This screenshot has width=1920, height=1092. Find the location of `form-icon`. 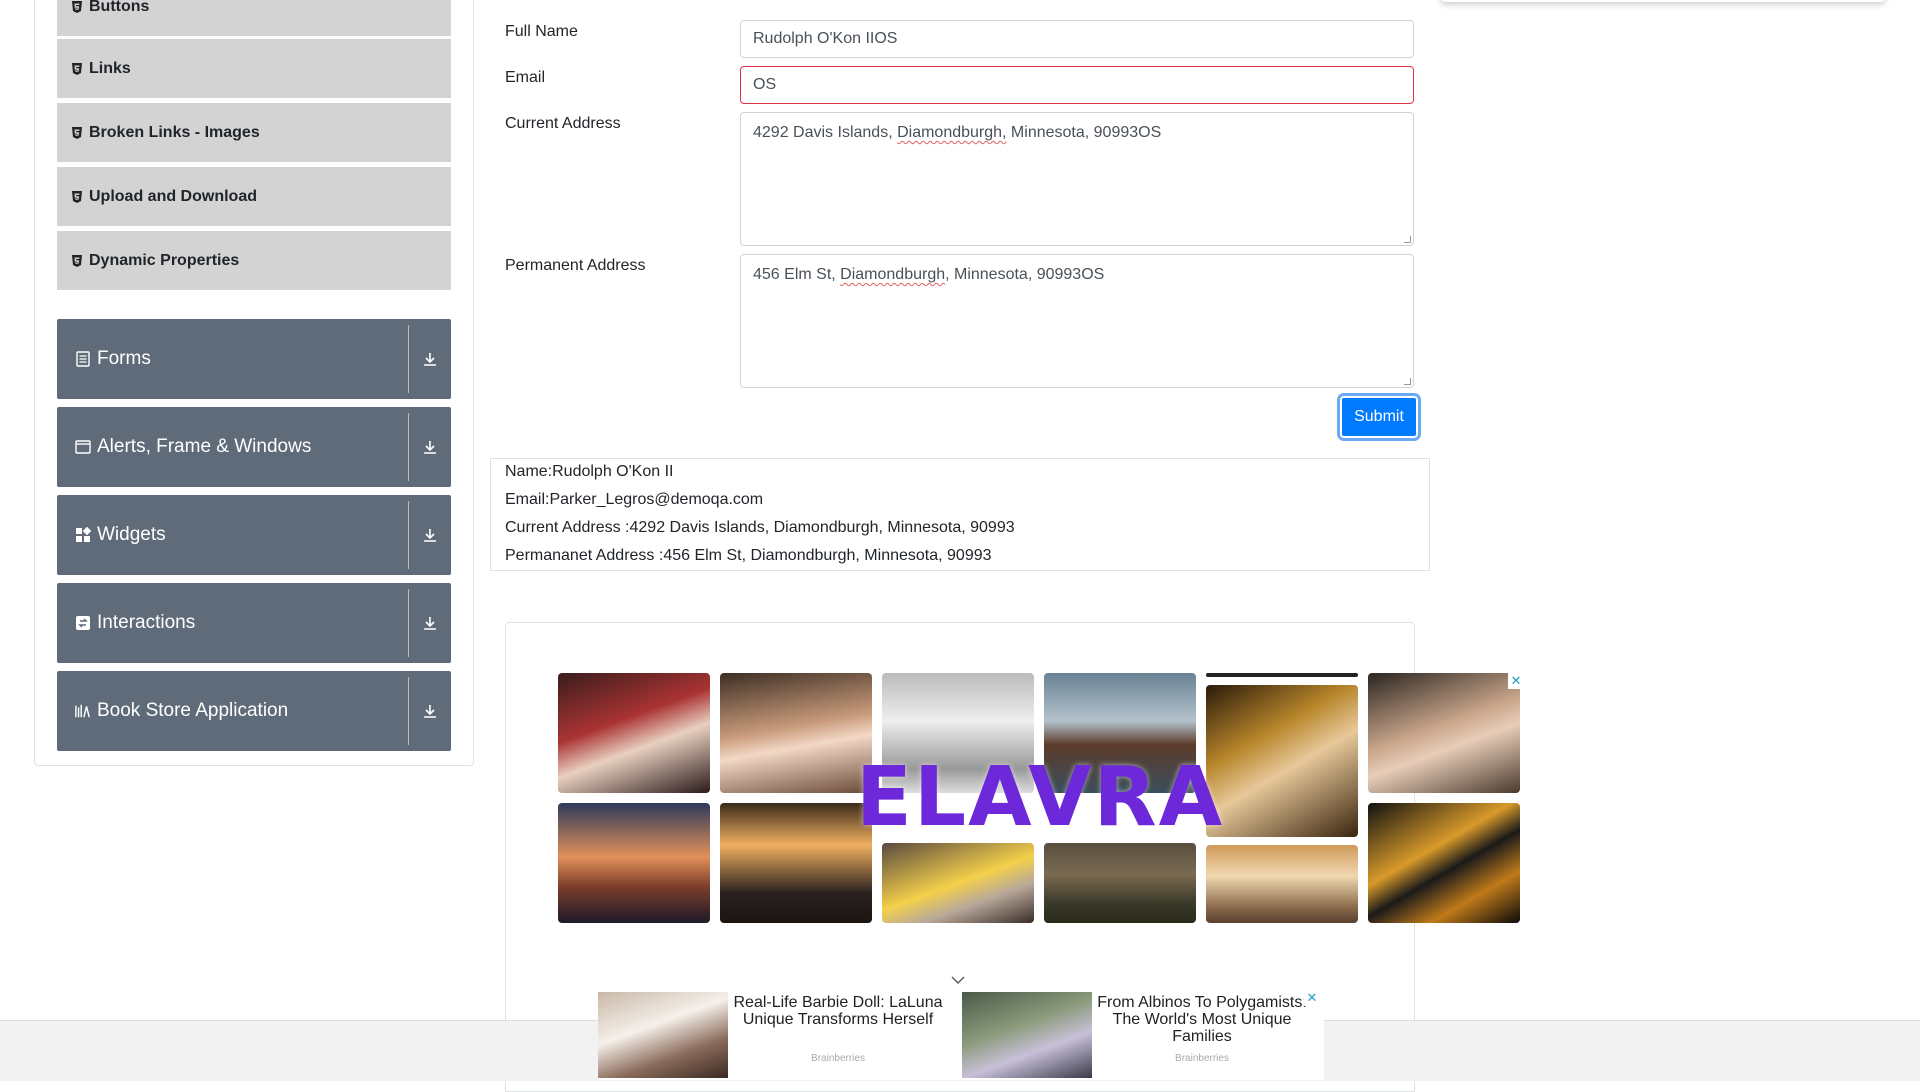

form-icon is located at coordinates (83, 359).